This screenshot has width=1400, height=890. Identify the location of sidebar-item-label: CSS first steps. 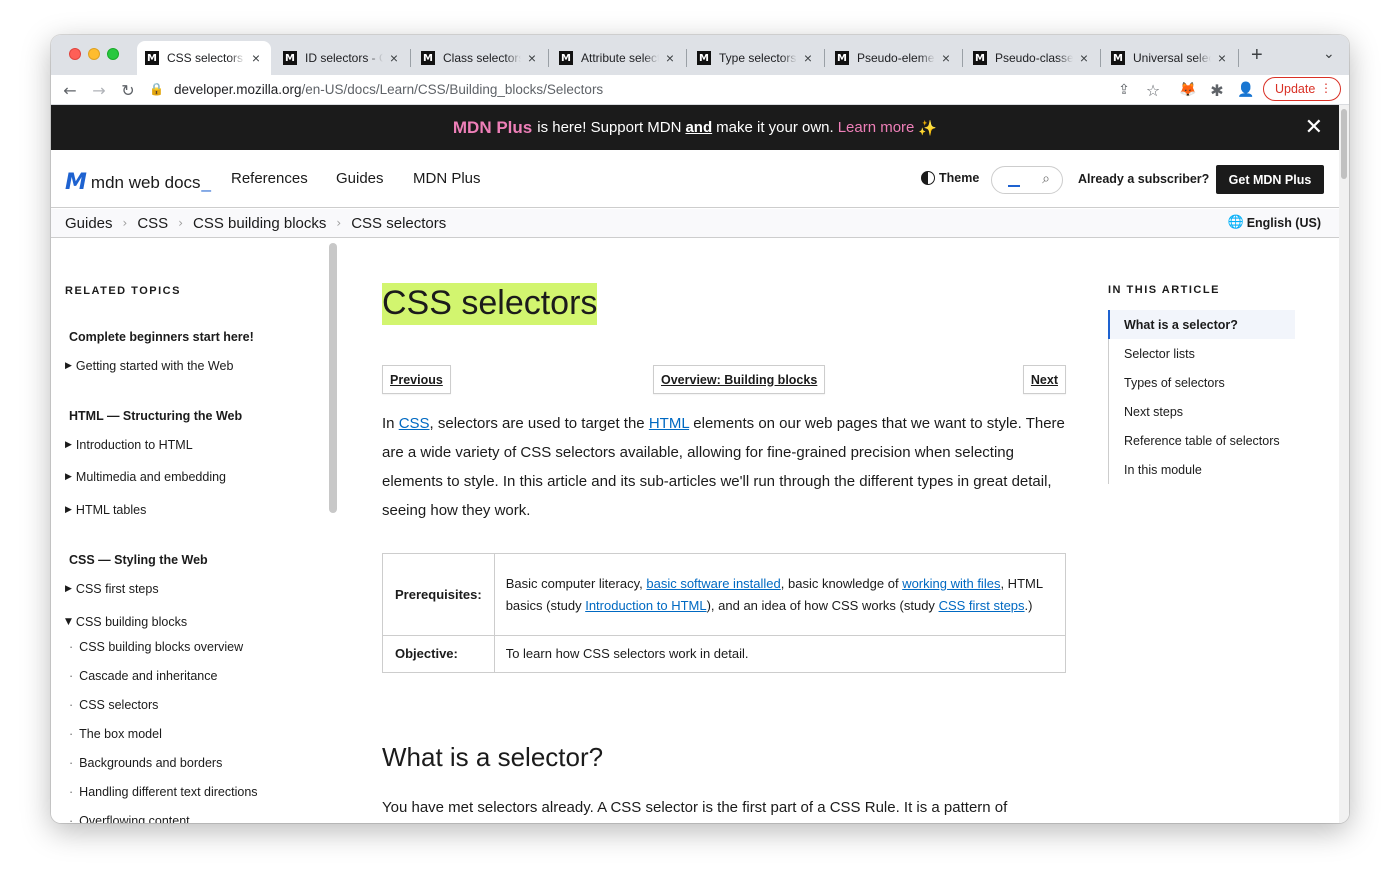
(117, 589).